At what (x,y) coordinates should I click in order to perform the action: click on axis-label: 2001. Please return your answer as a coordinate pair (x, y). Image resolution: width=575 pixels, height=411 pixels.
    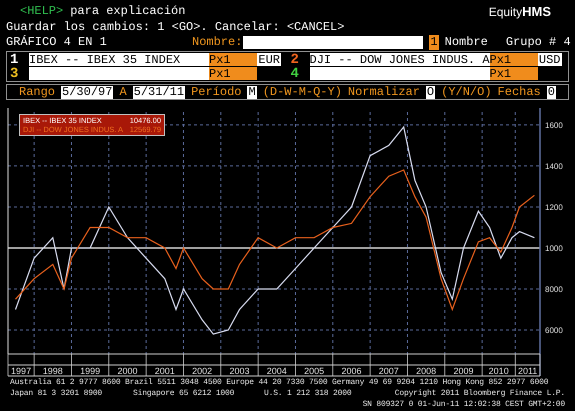
    Looking at the image, I should click on (164, 371).